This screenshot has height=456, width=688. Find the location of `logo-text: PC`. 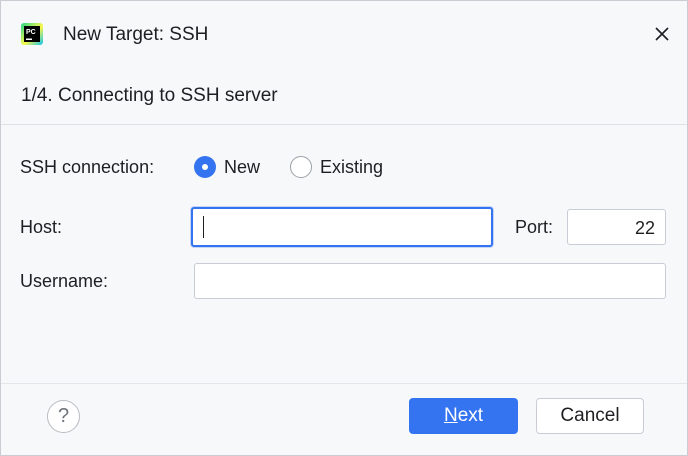

logo-text: PC is located at coordinates (31, 32).